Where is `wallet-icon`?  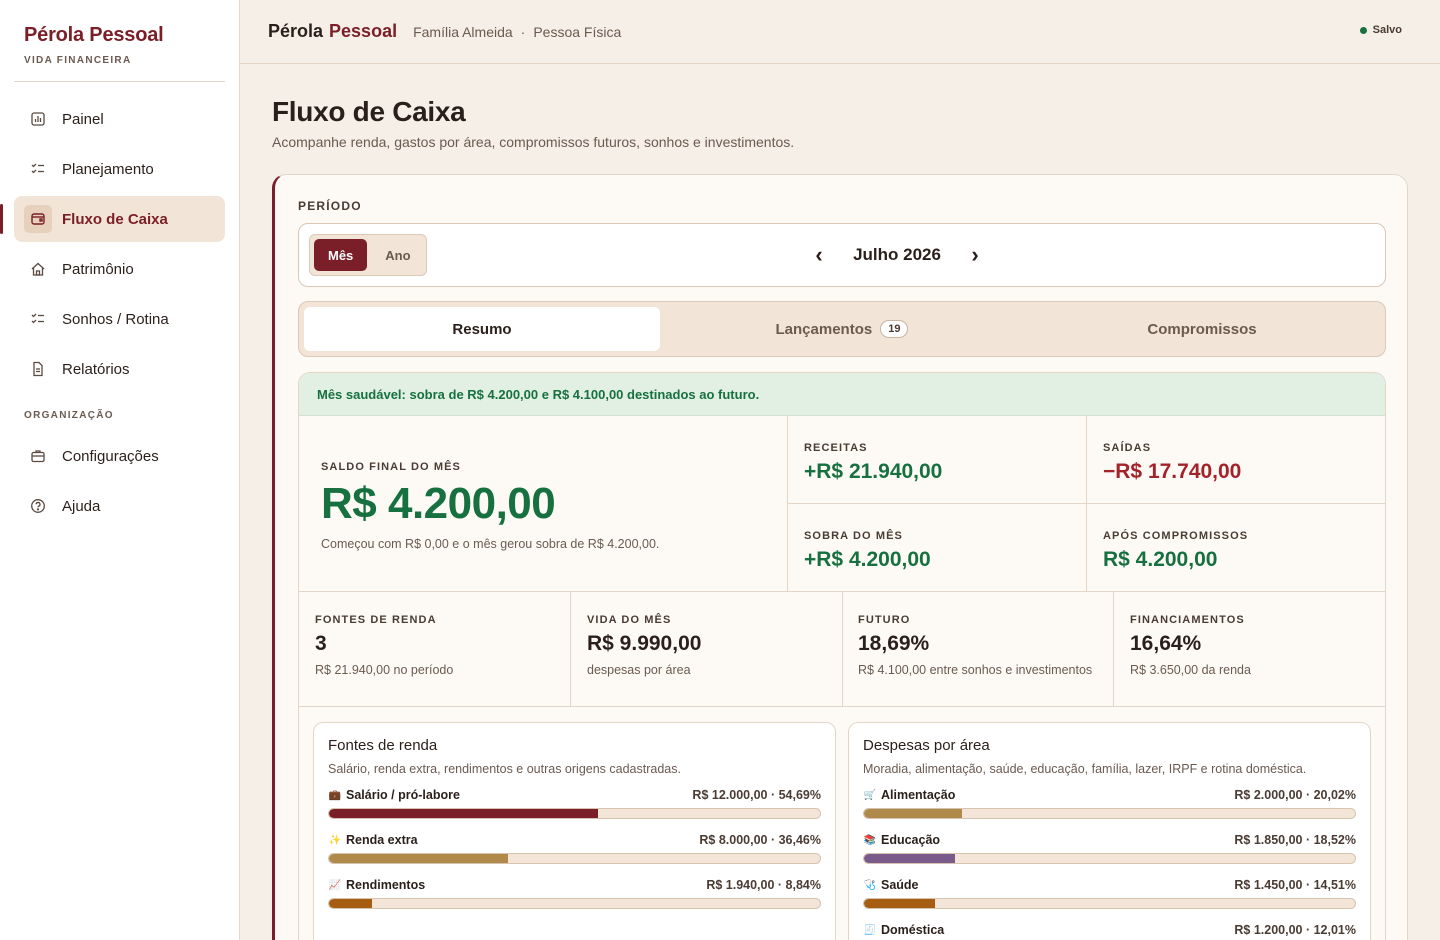 wallet-icon is located at coordinates (38, 219).